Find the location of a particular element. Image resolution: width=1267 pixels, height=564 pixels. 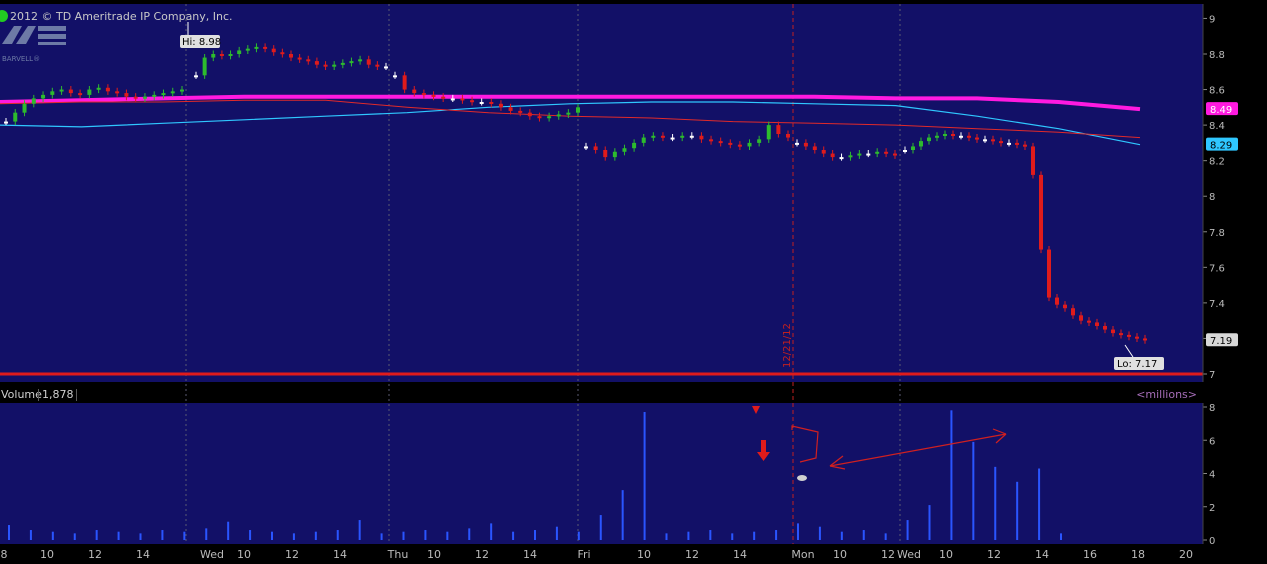

x-axis-label-20: 10 is located at coordinates (946, 554).